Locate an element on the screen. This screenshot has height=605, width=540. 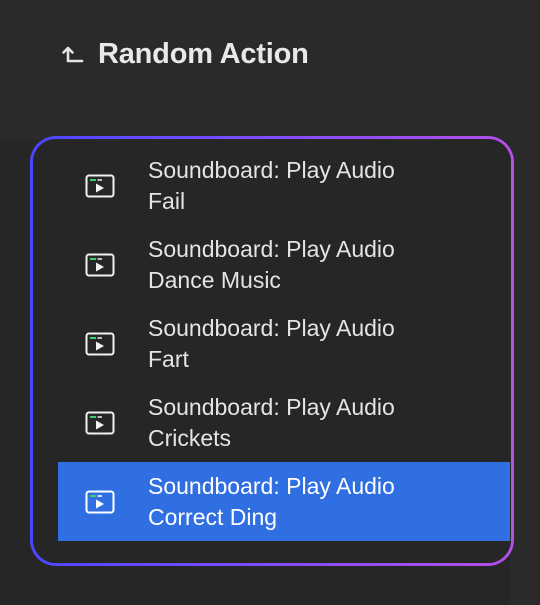
return-up-arrow-icon is located at coordinates (73, 54).